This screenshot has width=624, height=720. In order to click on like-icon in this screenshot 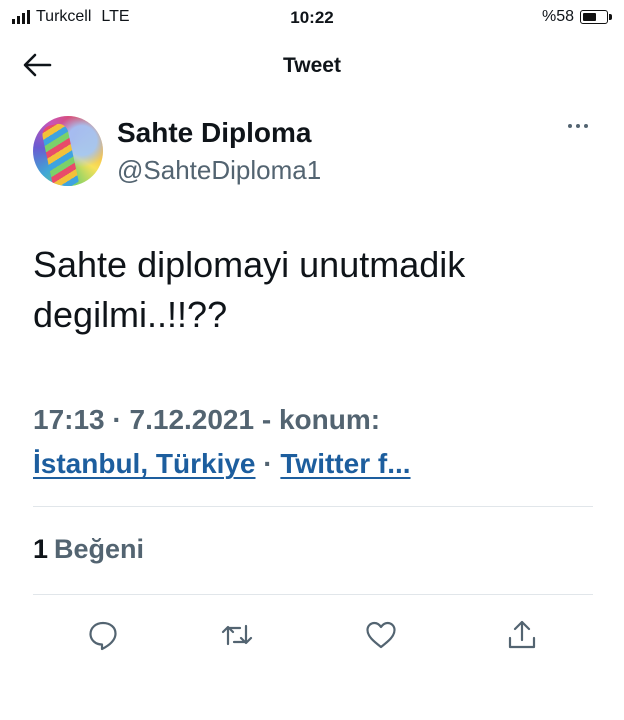, I will do `click(381, 635)`.